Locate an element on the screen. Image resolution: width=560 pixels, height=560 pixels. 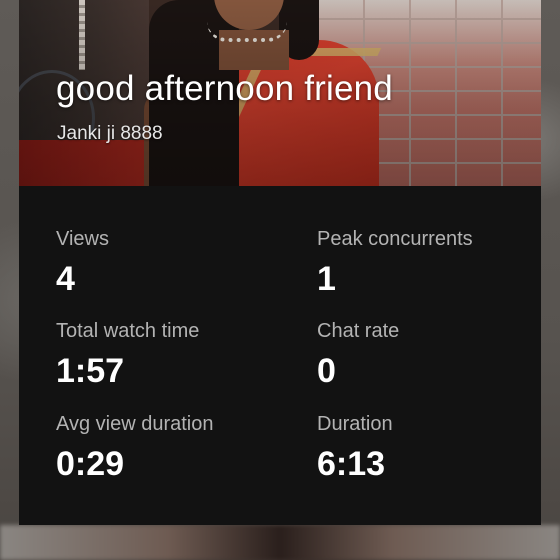
stat-value: 1 is located at coordinates (326, 279).